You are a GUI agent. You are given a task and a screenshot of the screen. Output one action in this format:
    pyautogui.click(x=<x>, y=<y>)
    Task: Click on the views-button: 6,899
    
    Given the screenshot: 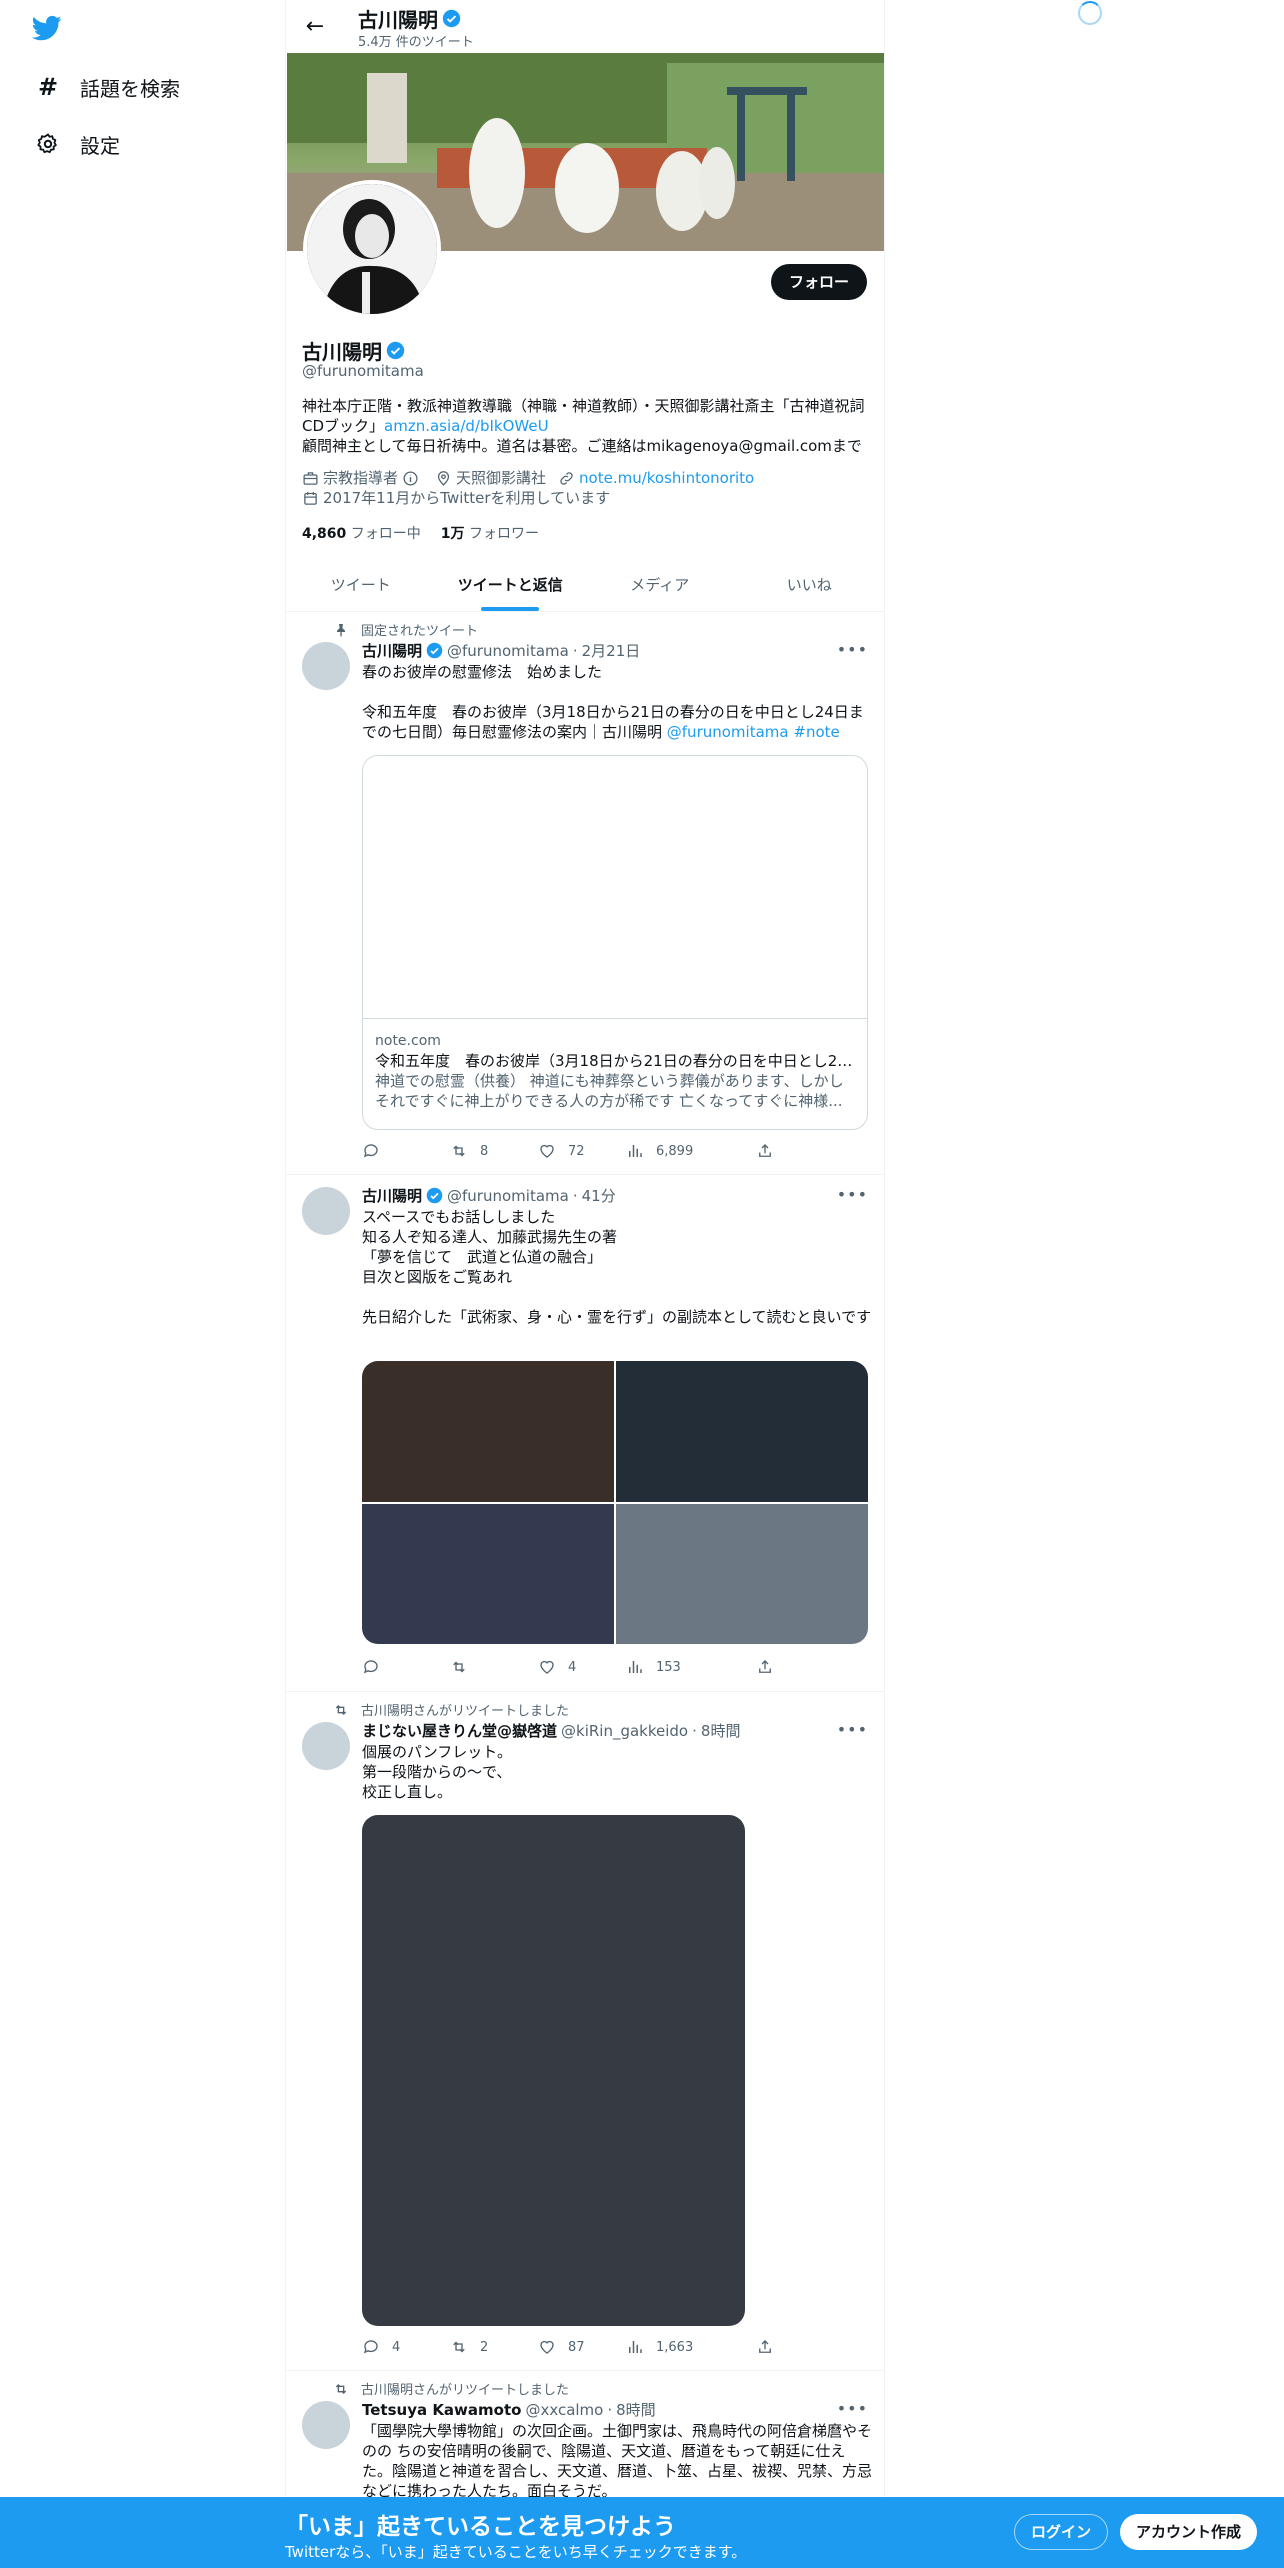 What is the action you would take?
    pyautogui.click(x=659, y=1151)
    